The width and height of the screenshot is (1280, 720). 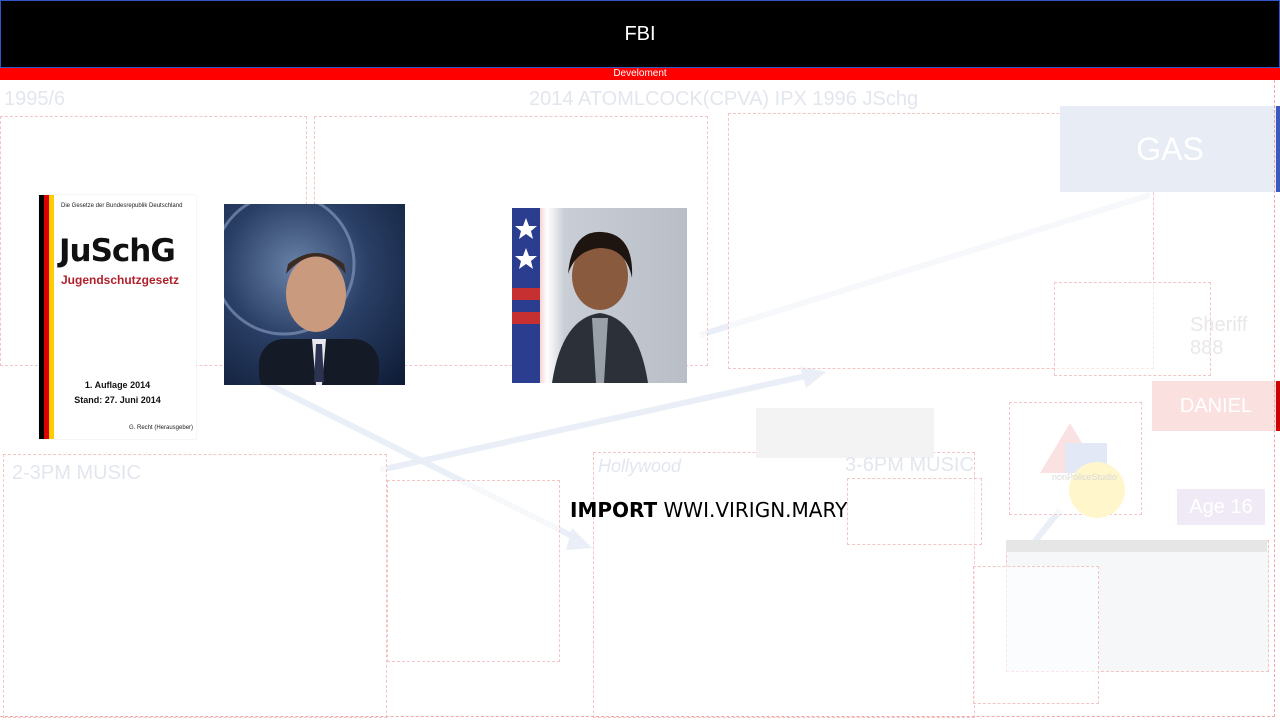 I want to click on book-editor: G. Recht (Herausgeber), so click(x=161, y=428).